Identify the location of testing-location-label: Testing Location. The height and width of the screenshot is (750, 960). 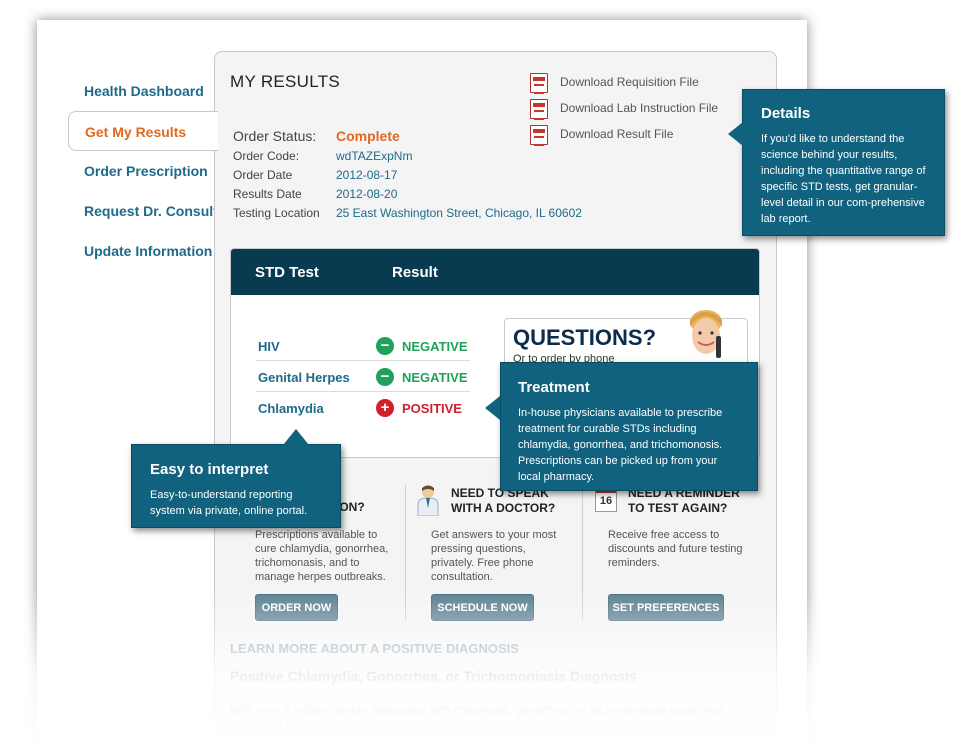
(276, 213).